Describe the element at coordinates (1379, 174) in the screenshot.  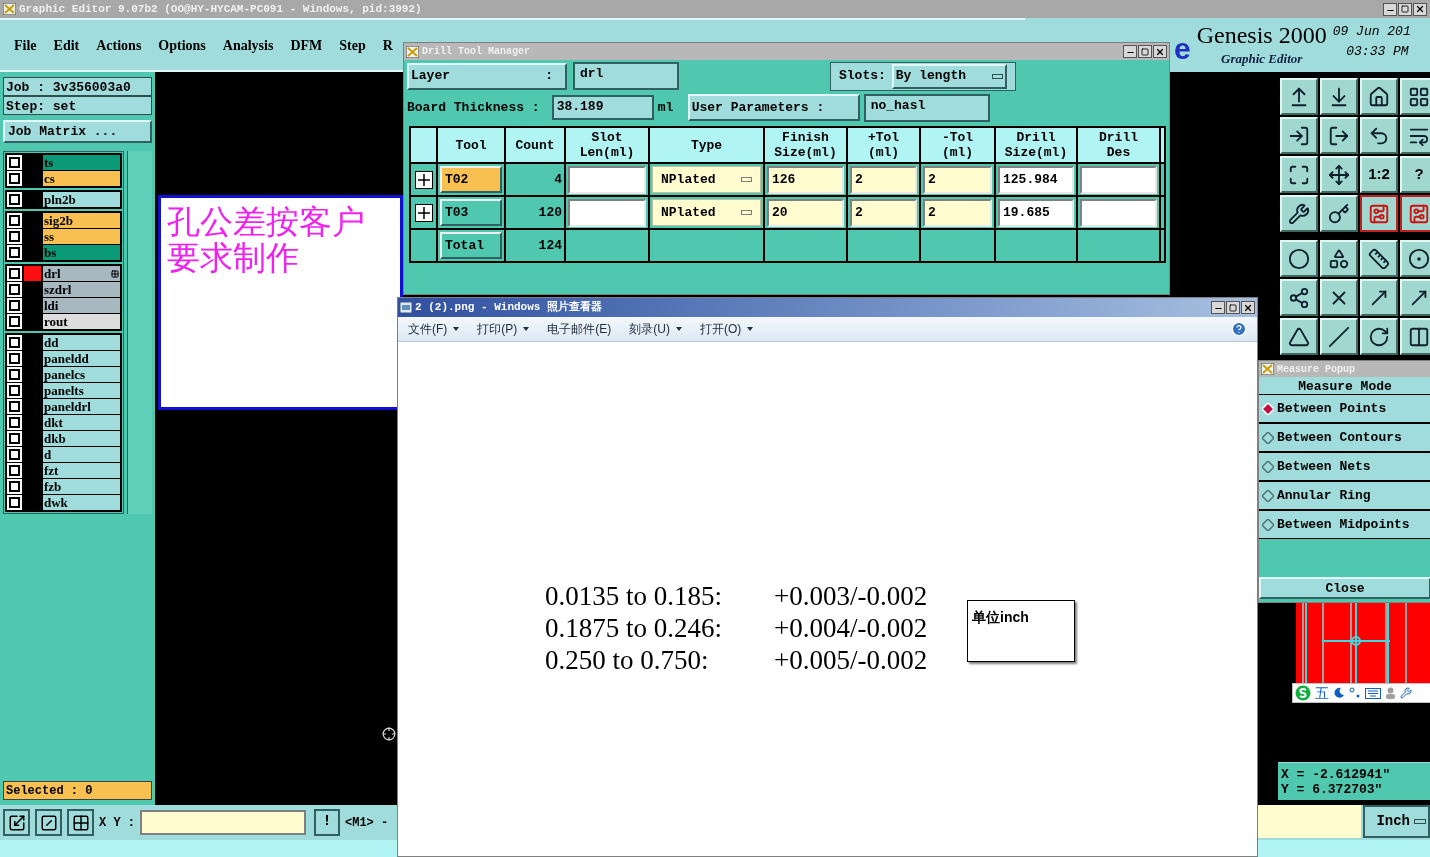
I see `scale-button: 1:2` at that location.